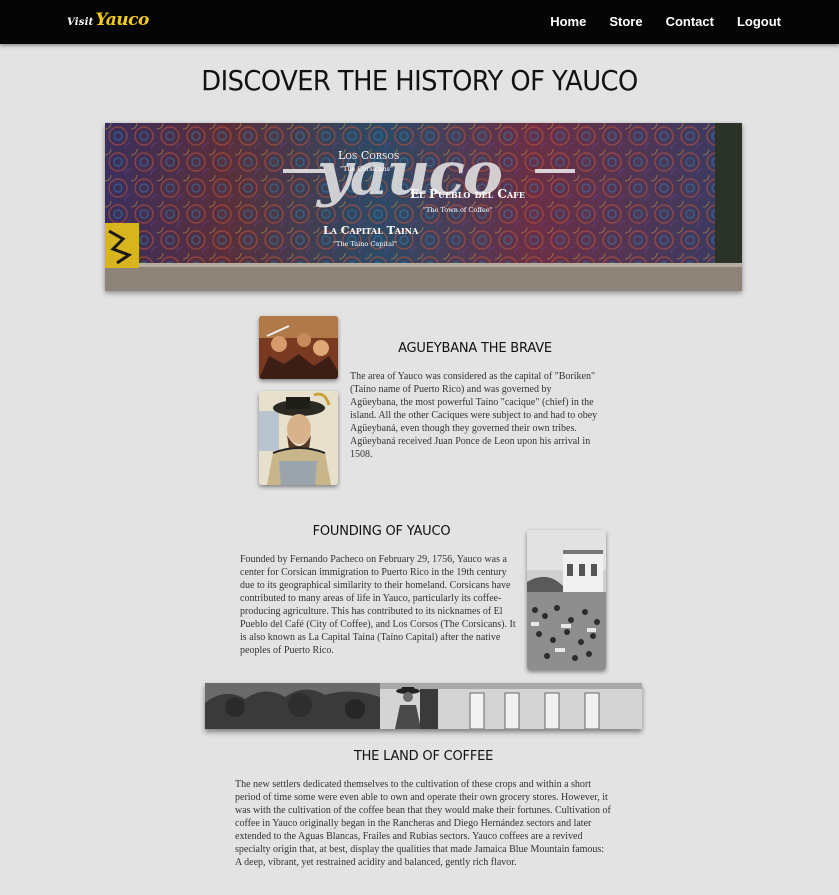  What do you see at coordinates (381, 531) in the screenshot?
I see `founding-title: FOUNDING OF YAUCO` at bounding box center [381, 531].